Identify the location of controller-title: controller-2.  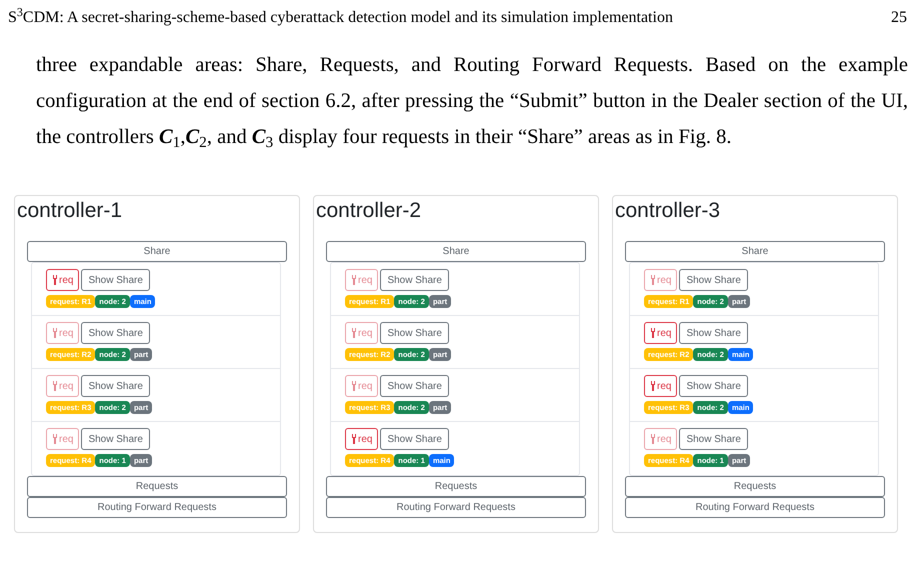
(368, 209).